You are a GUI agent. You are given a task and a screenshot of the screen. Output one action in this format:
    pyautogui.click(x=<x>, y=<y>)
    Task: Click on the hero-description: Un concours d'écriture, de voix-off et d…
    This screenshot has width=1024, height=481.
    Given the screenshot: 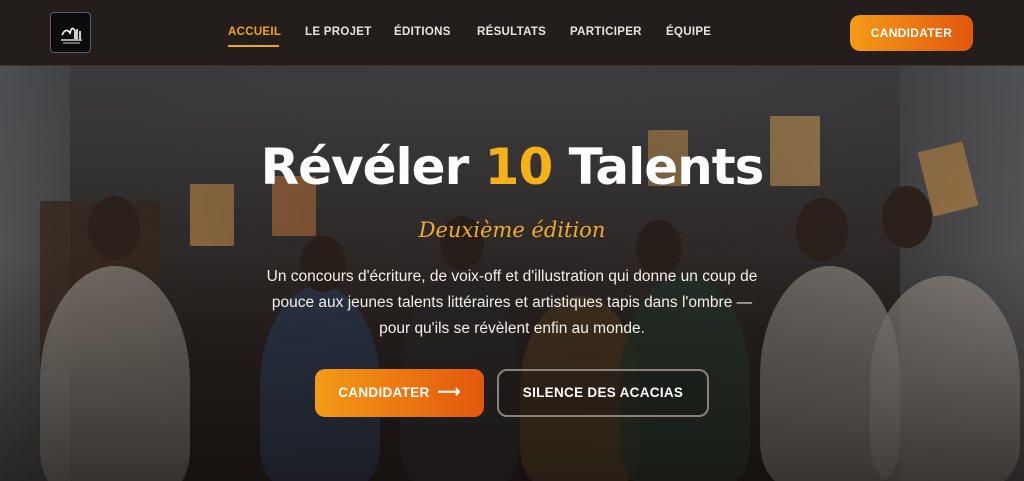 What is the action you would take?
    pyautogui.click(x=512, y=302)
    